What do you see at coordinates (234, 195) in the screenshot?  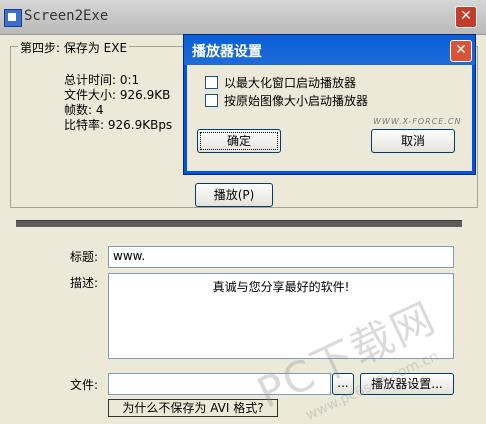 I see `play-button: 播放(P)` at bounding box center [234, 195].